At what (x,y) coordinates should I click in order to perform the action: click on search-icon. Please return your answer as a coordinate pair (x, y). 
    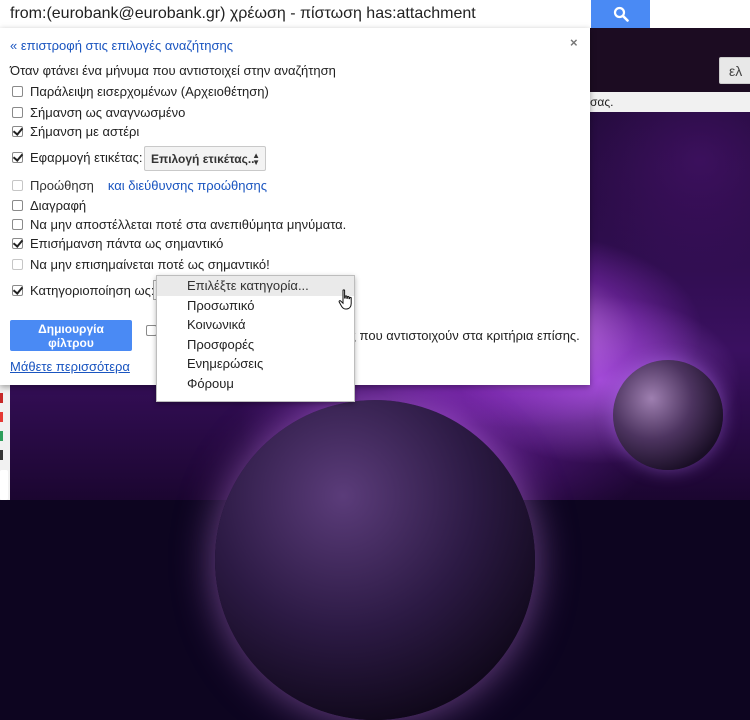
    Looking at the image, I should click on (621, 14).